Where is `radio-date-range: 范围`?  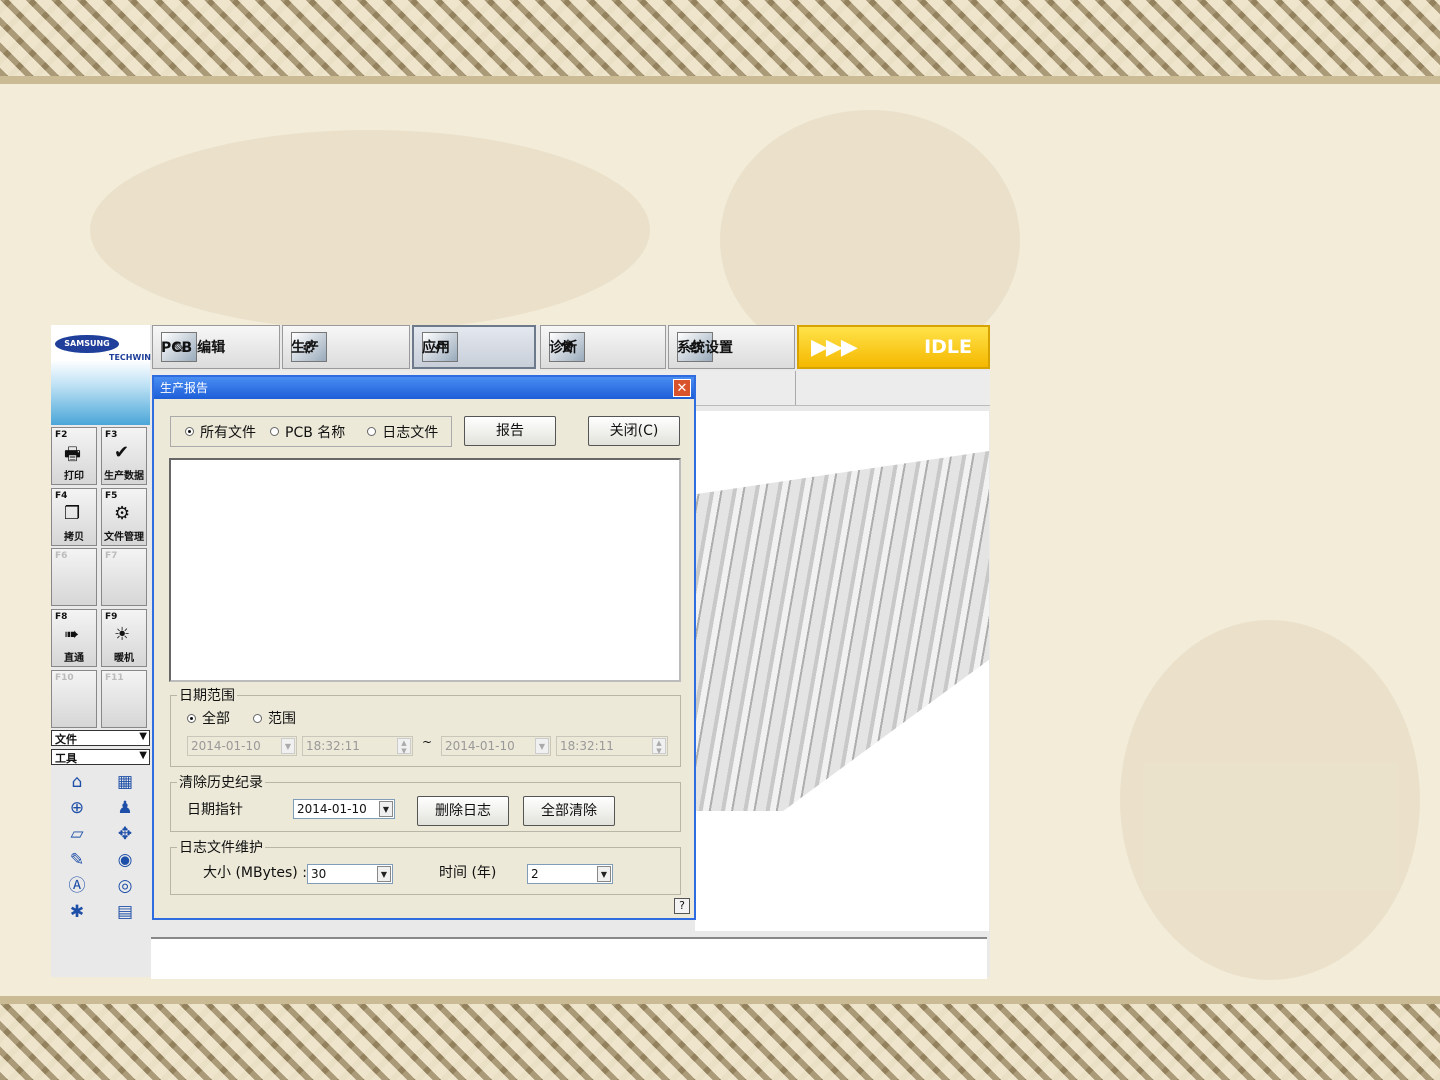 radio-date-range: 范围 is located at coordinates (274, 718).